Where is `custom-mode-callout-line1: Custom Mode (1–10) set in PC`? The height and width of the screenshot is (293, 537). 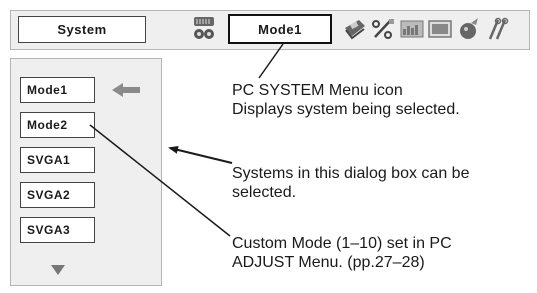
custom-mode-callout-line1: Custom Mode (1–10) set in PC is located at coordinates (342, 243).